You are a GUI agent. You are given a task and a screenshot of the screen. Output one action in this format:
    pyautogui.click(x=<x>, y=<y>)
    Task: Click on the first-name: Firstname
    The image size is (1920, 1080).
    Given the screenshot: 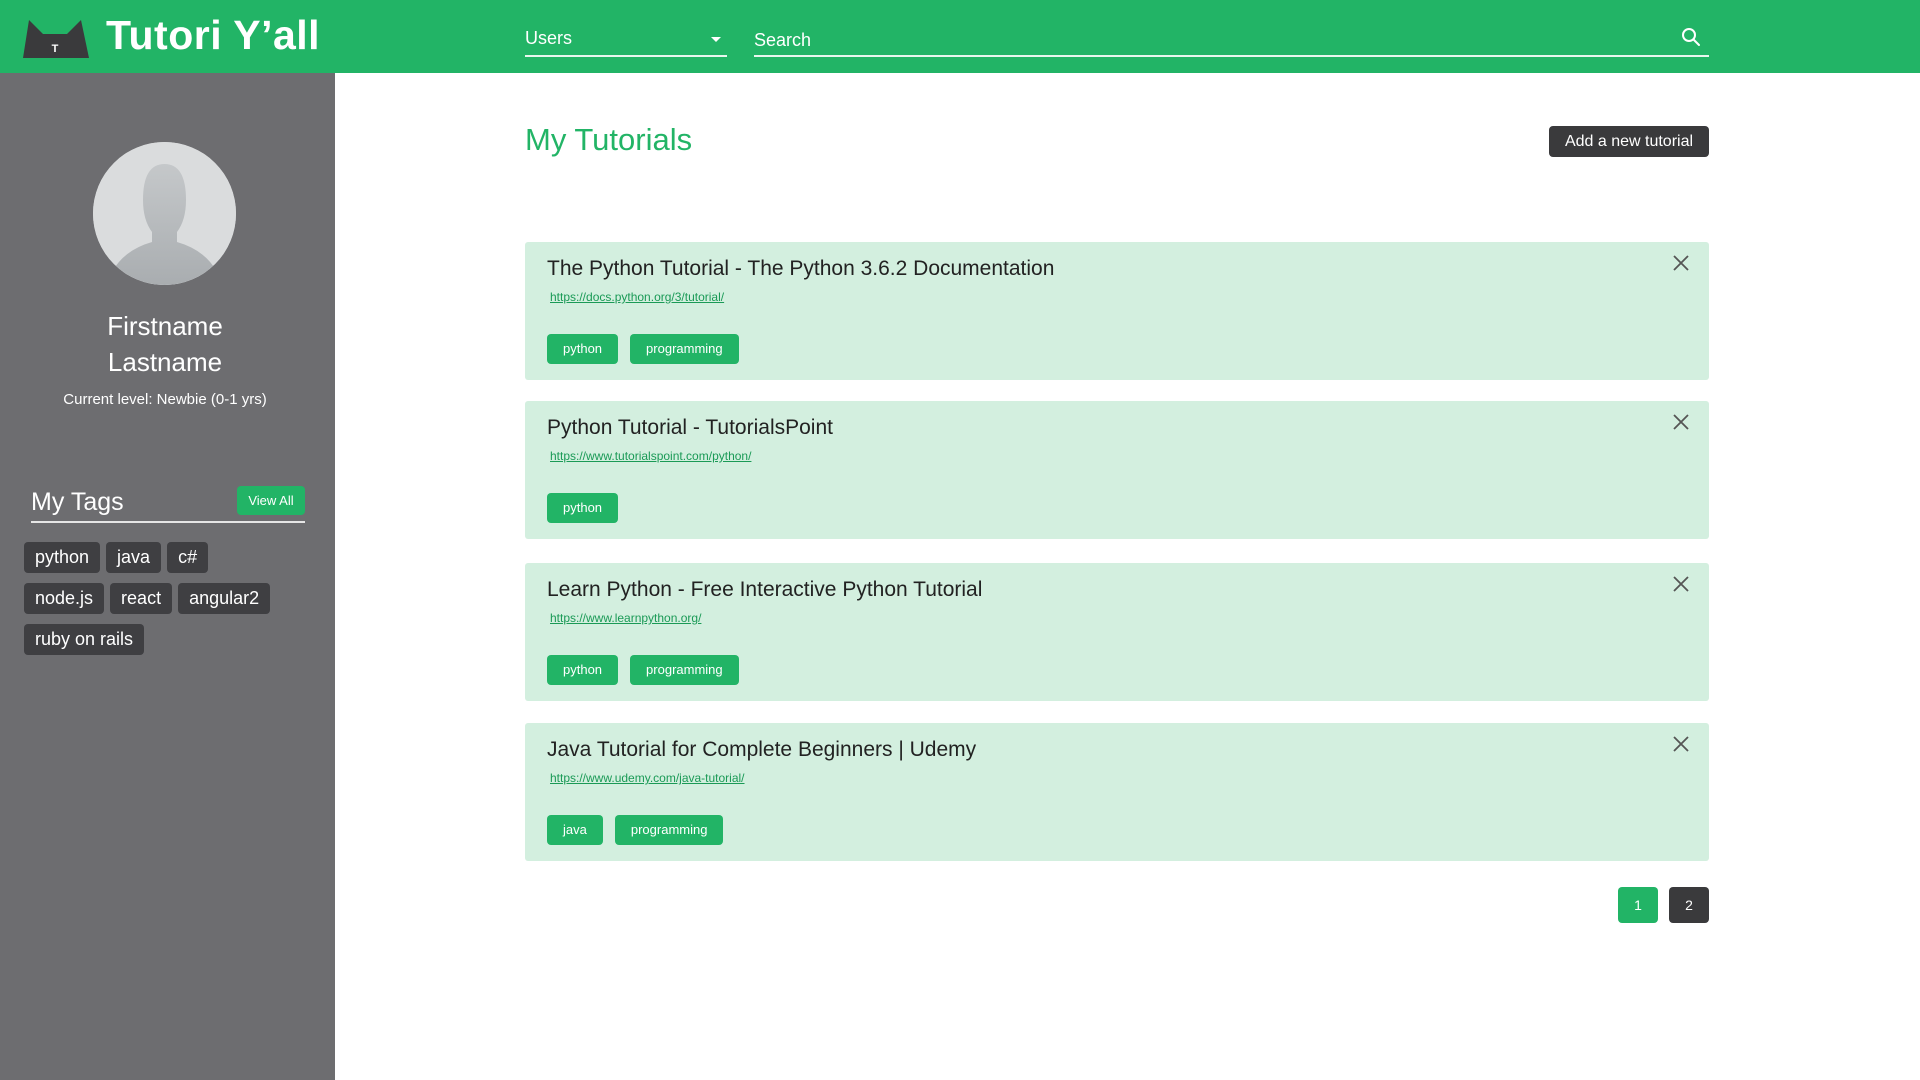 What is the action you would take?
    pyautogui.click(x=165, y=326)
    